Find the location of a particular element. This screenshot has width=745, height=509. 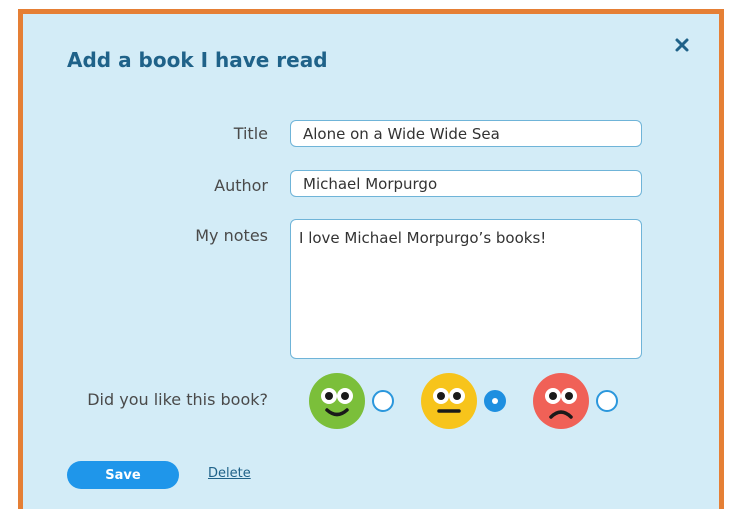

sad-face-icon is located at coordinates (561, 401).